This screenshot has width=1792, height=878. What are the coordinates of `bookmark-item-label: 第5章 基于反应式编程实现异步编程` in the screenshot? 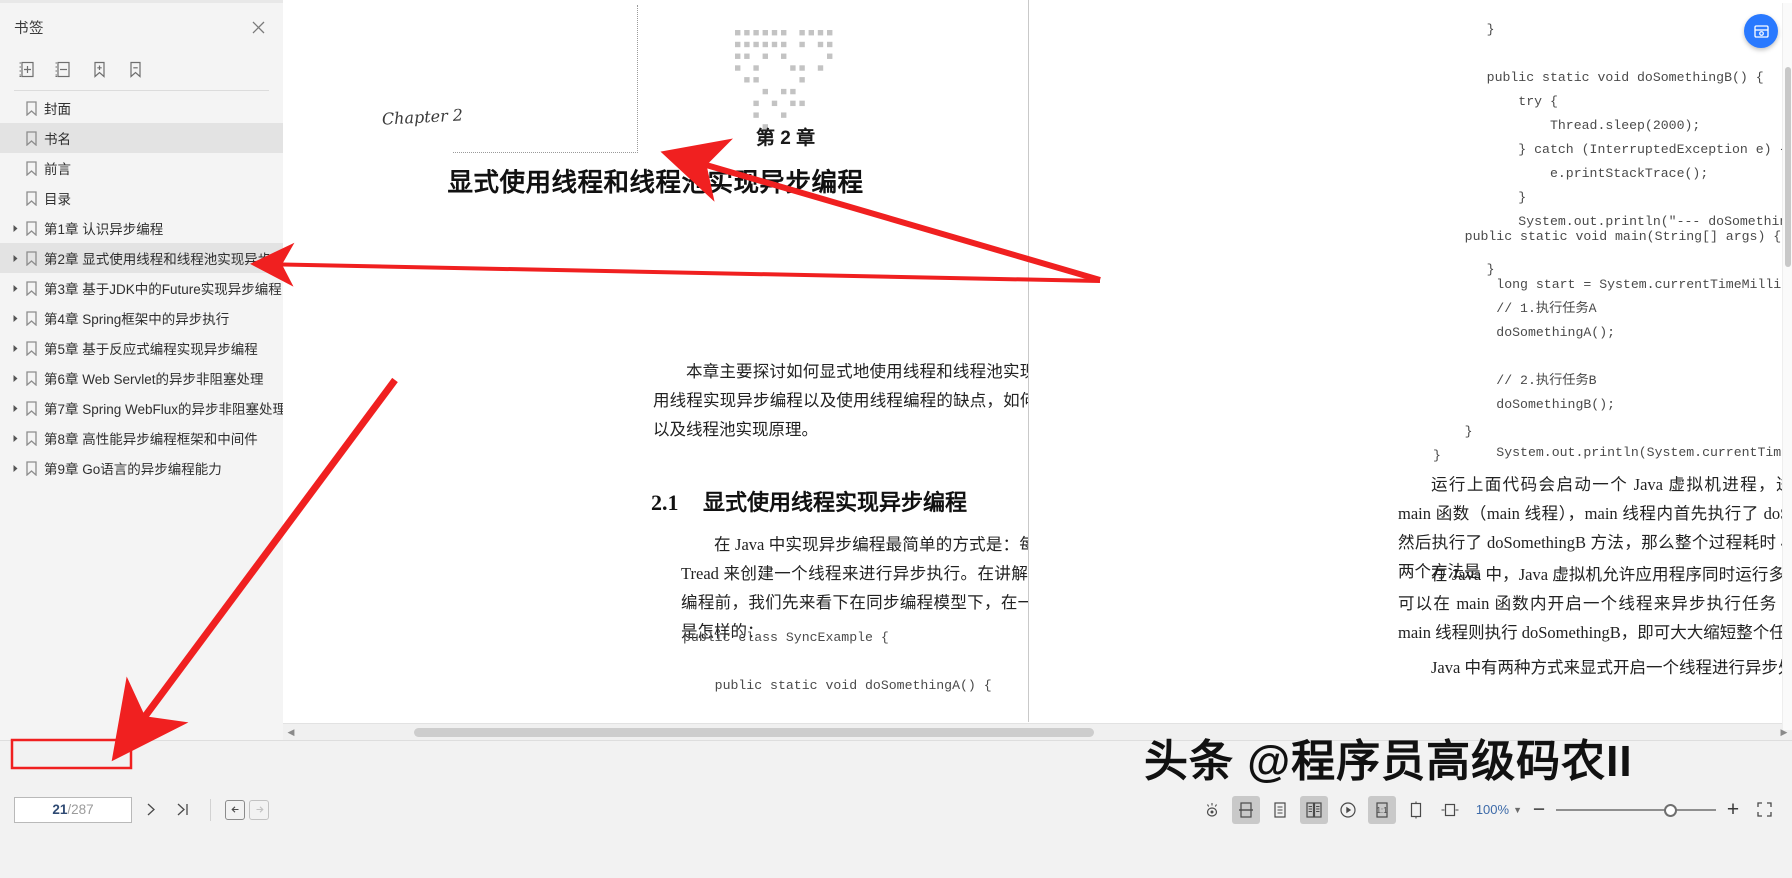 It's located at (151, 349).